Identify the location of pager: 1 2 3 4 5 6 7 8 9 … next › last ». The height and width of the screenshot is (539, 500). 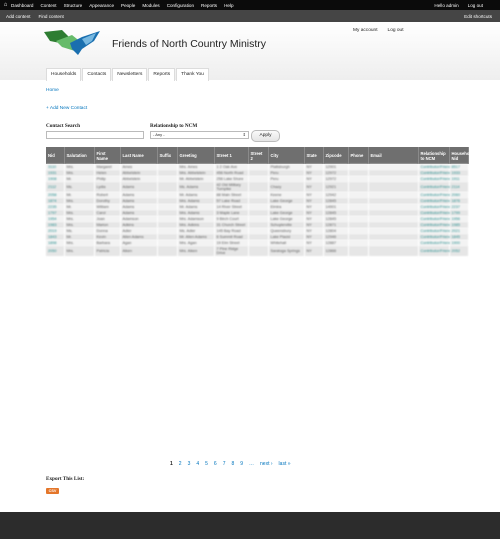
(230, 464).